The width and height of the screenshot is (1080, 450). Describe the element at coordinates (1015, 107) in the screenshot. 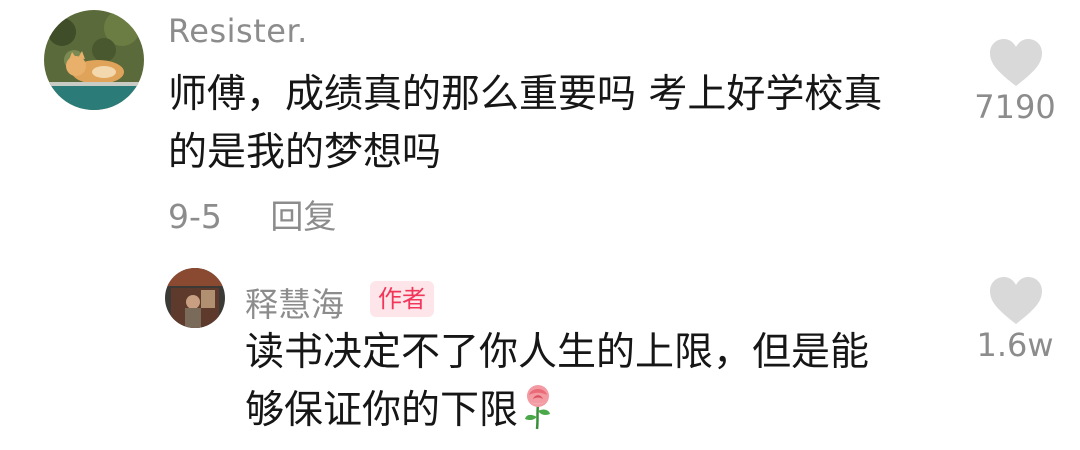

I see `like-count: 7190` at that location.